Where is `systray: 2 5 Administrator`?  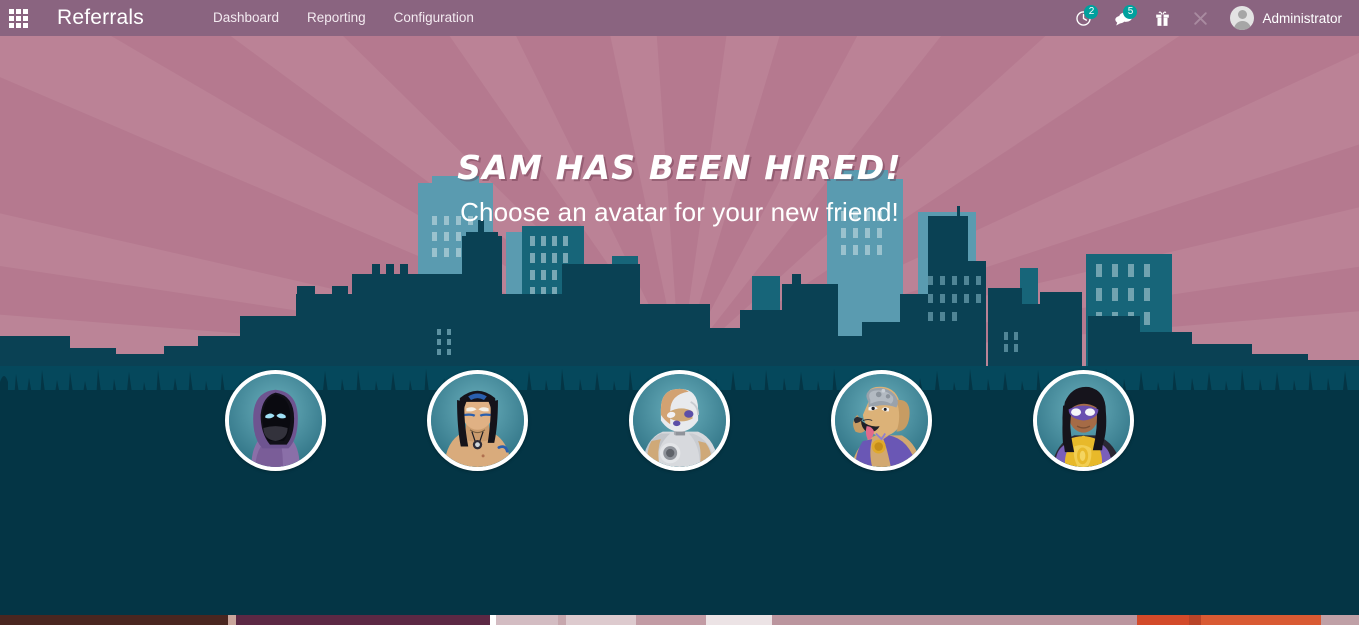
systray: 2 5 Administrator is located at coordinates (1211, 18).